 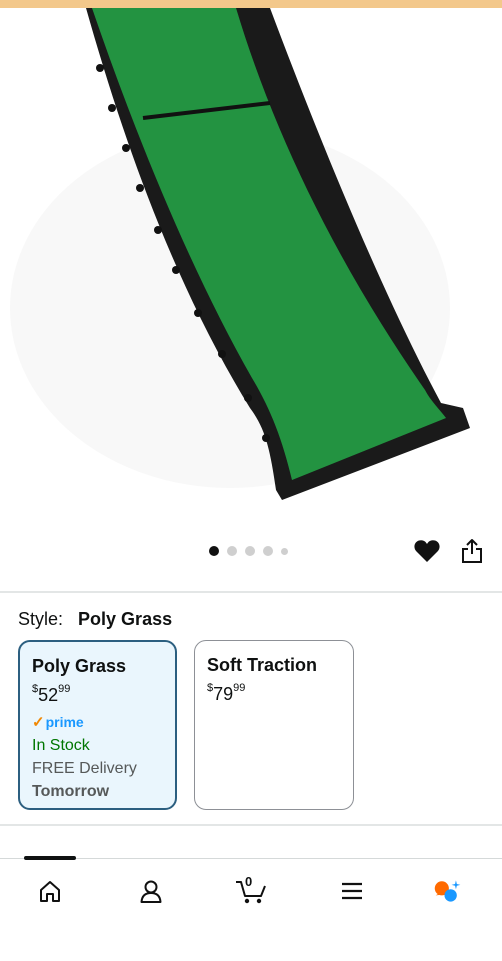 I want to click on prime-text: prime, so click(x=64, y=722).